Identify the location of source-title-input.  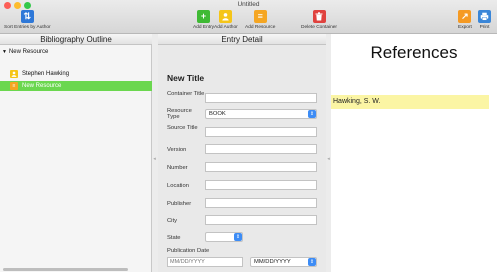
(261, 132).